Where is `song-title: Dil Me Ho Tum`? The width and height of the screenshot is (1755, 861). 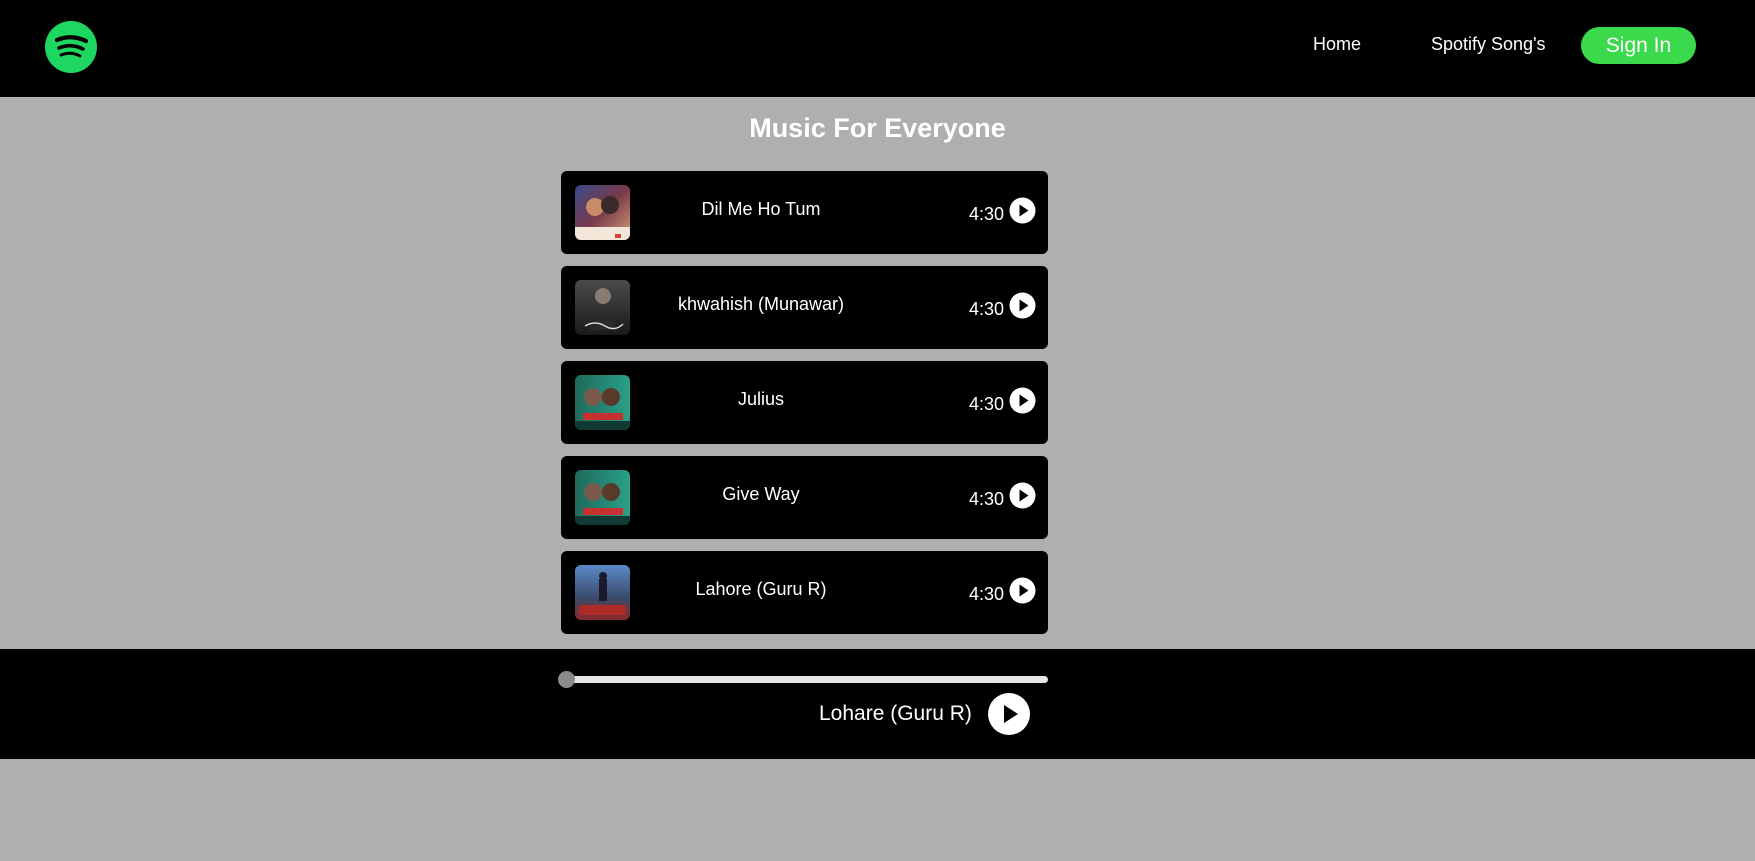 song-title: Dil Me Ho Tum is located at coordinates (761, 209).